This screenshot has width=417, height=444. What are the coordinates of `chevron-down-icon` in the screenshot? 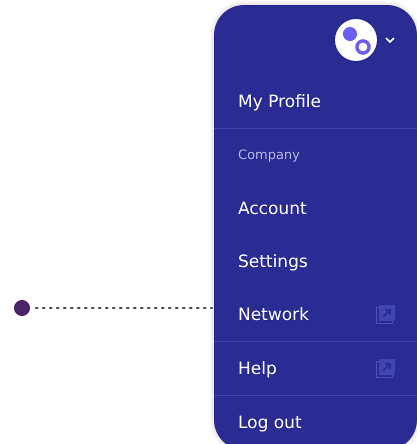 It's located at (390, 40).